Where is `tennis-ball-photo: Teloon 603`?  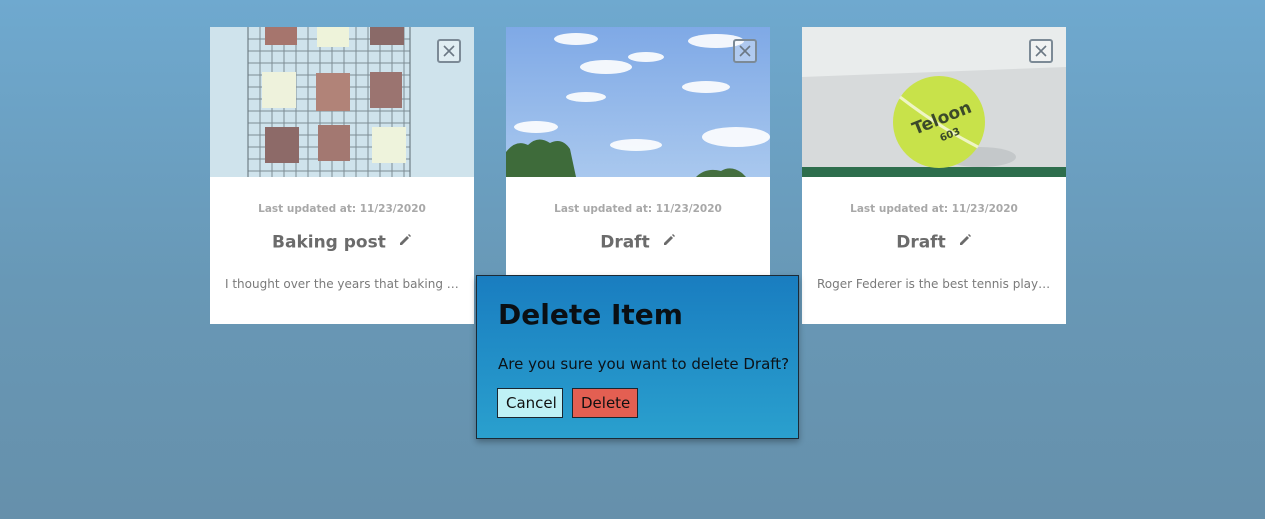 tennis-ball-photo: Teloon 603 is located at coordinates (934, 102).